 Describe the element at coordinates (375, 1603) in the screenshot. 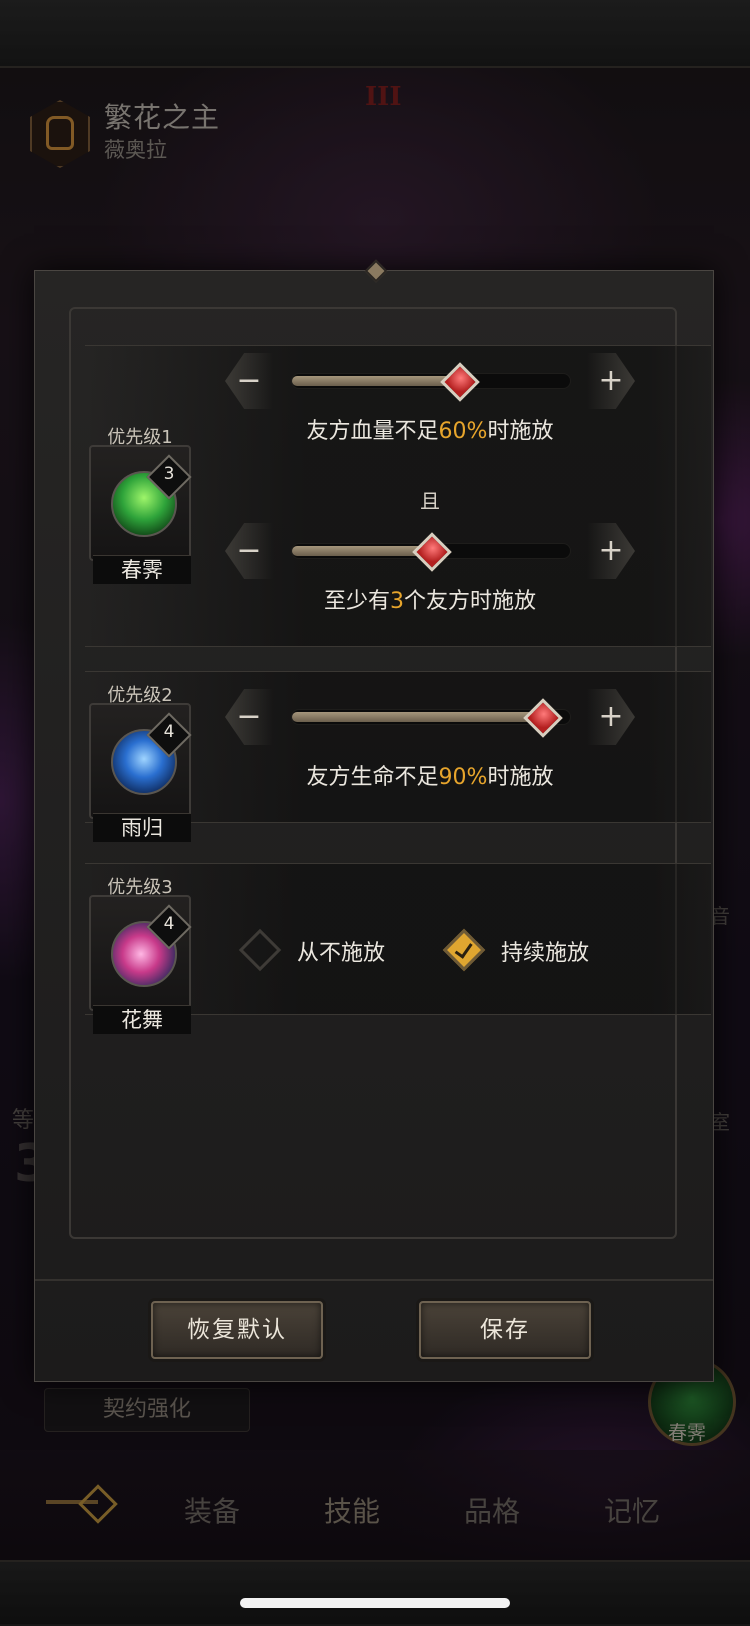

I see `home-indicator` at that location.